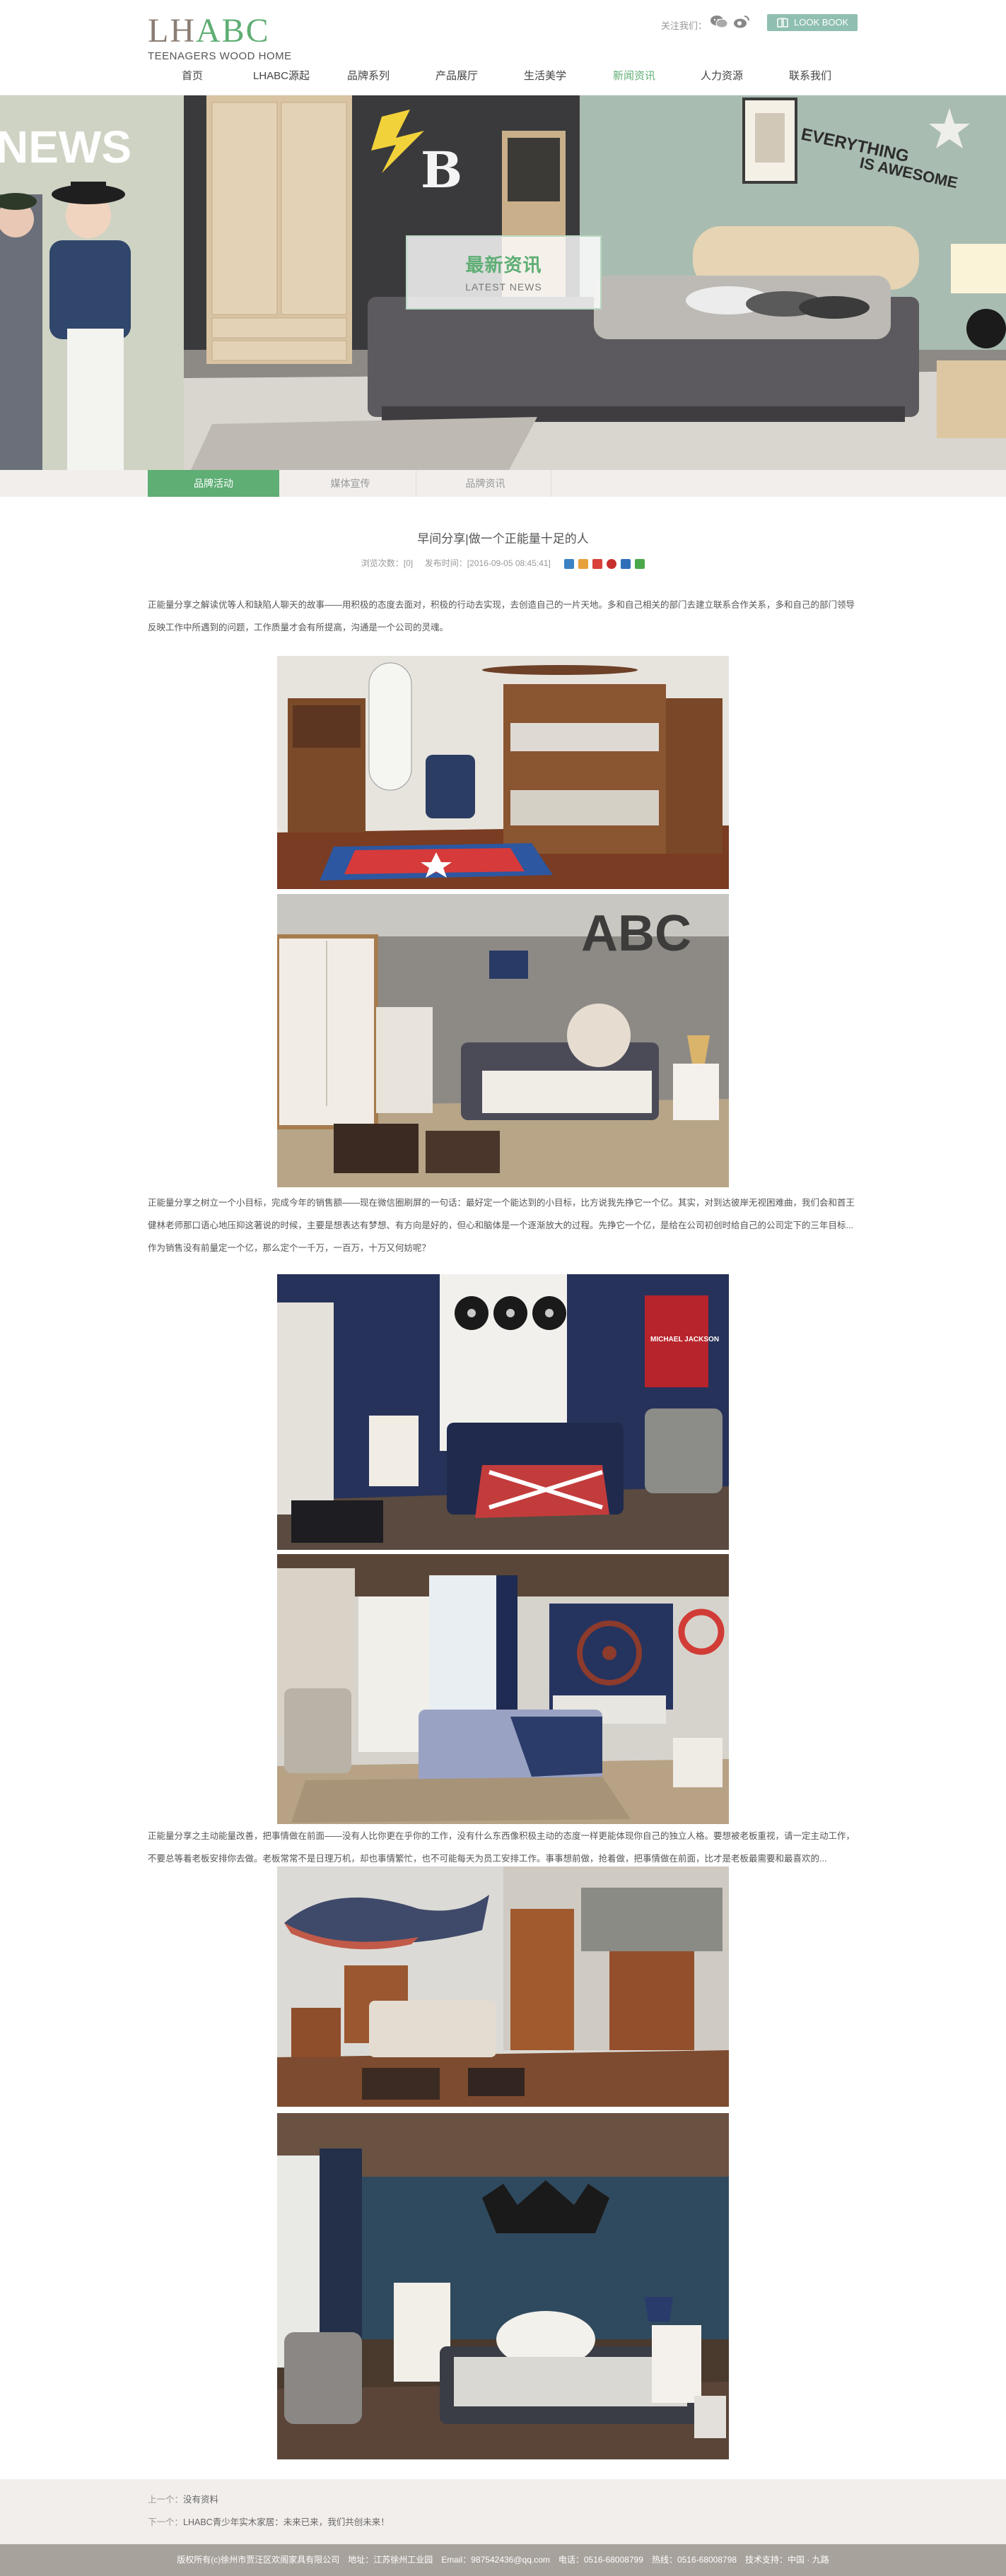 This screenshot has height=2576, width=1006. Describe the element at coordinates (485, 483) in the screenshot. I see `tab-brand-news: 品牌资讯` at that location.